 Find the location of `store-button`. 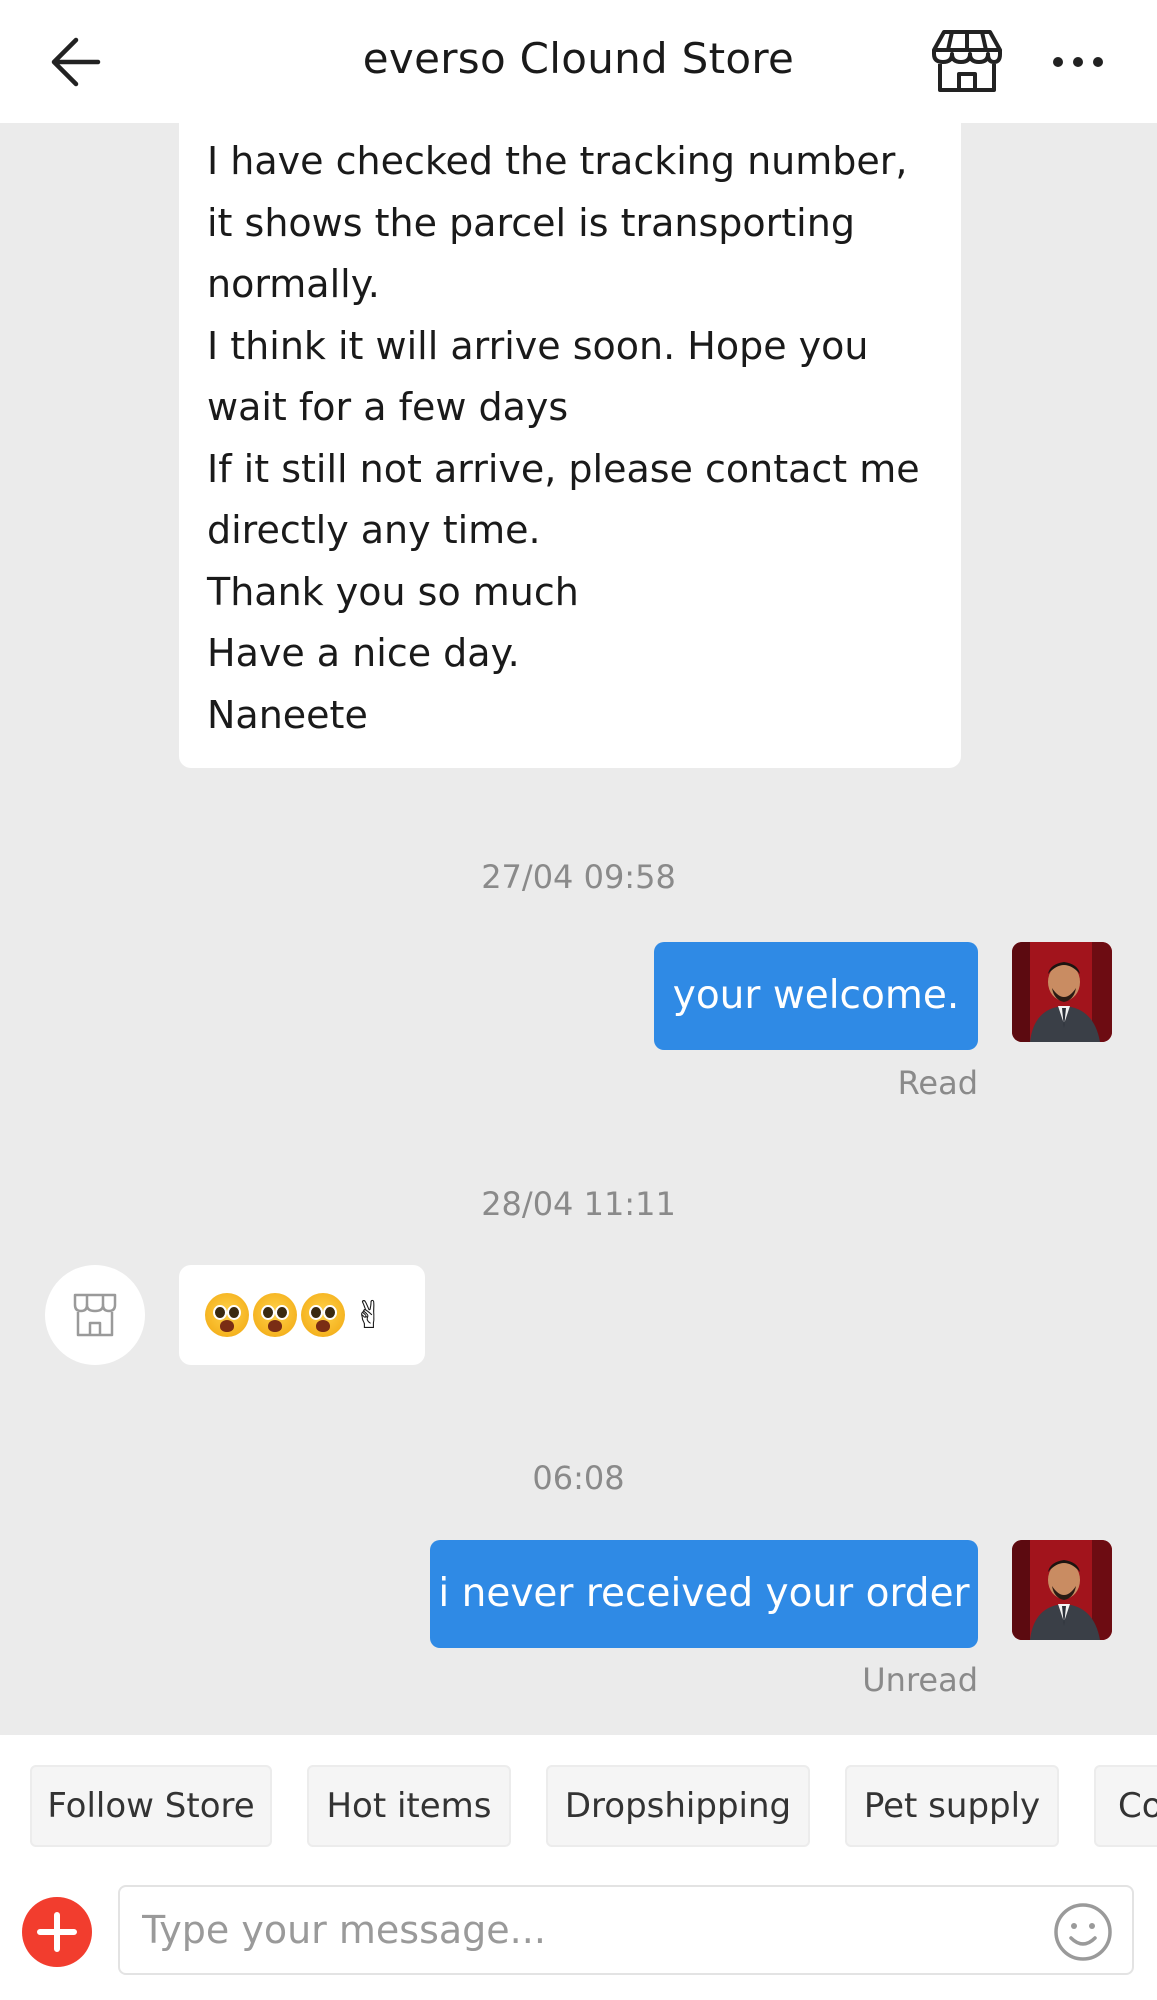

store-button is located at coordinates (967, 61).